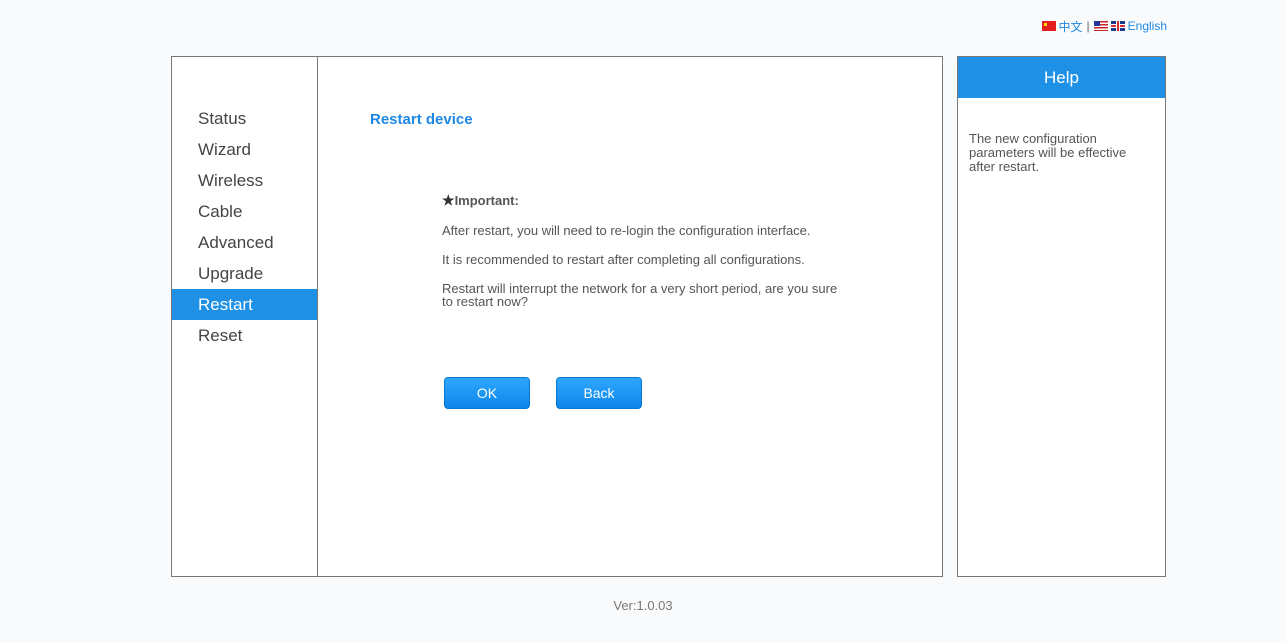  What do you see at coordinates (599, 393) in the screenshot?
I see `back-button: Back` at bounding box center [599, 393].